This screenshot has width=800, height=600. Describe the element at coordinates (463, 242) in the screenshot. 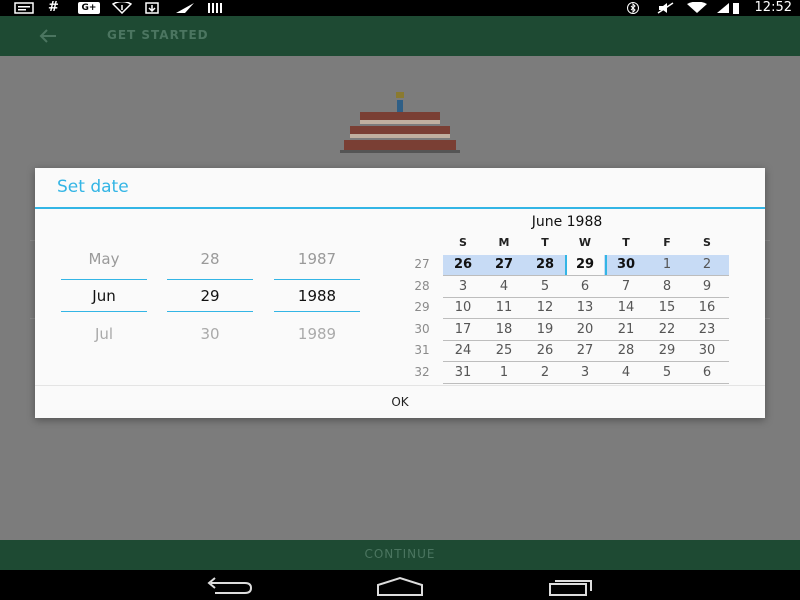

I see `weekday-header: S` at that location.